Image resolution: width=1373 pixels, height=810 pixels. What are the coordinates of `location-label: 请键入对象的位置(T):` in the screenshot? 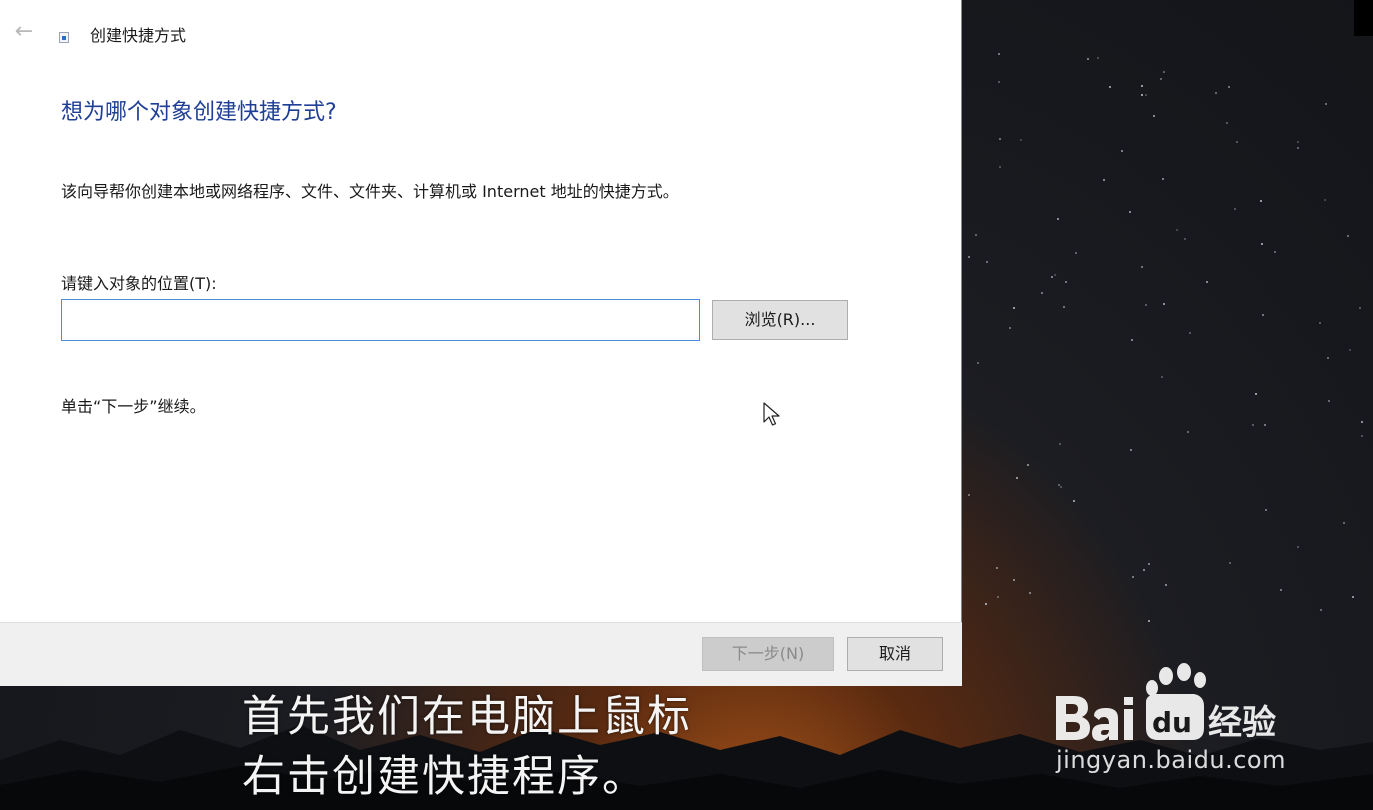 It's located at (139, 283).